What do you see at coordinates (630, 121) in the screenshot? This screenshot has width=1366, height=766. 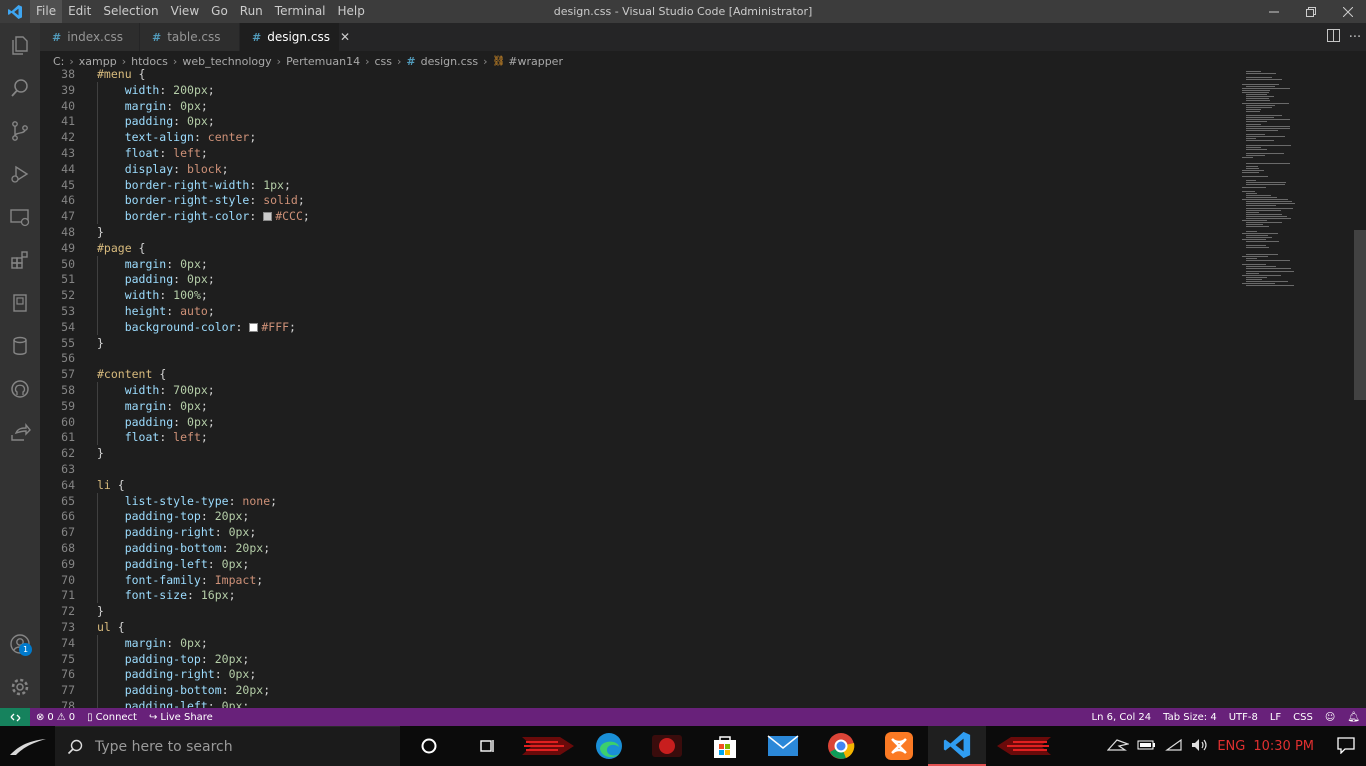 I see `code-line: 41 padding: 0px;` at bounding box center [630, 121].